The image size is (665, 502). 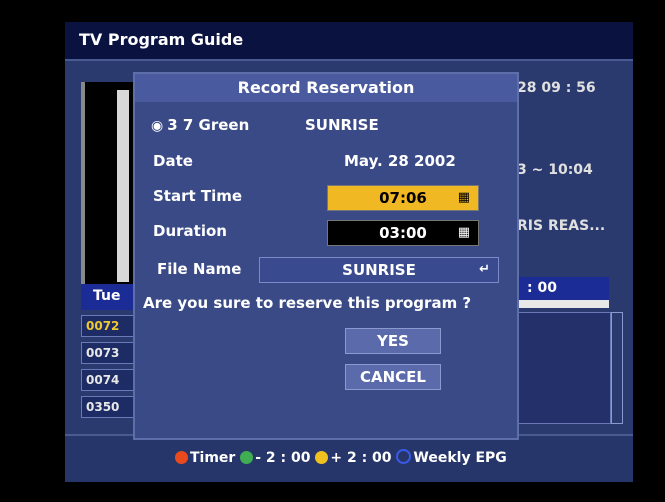 What do you see at coordinates (349, 41) in the screenshot?
I see `title-bar: TV Program Guide` at bounding box center [349, 41].